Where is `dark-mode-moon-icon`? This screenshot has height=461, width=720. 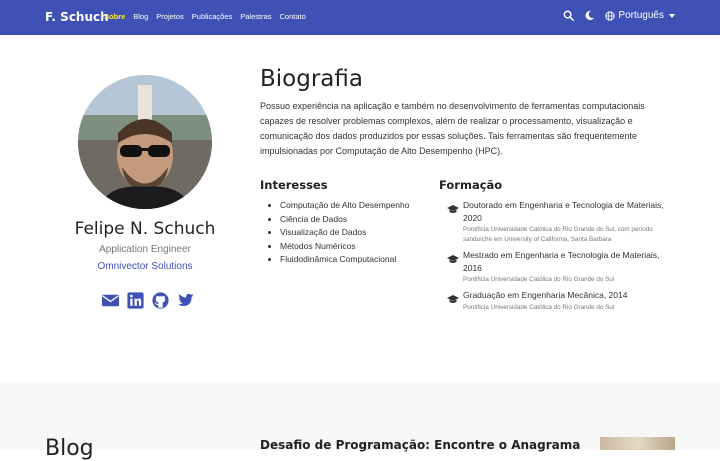
dark-mode-moon-icon is located at coordinates (589, 15).